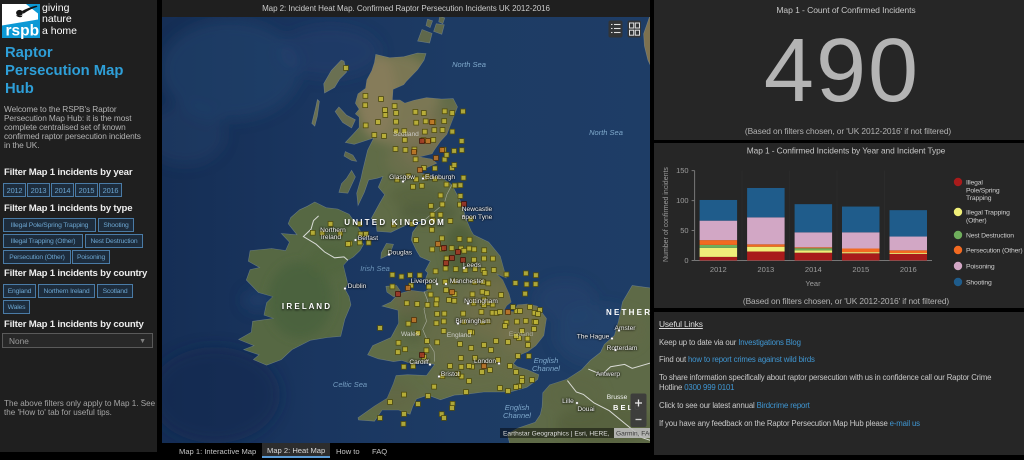 This screenshot has width=1024, height=460. I want to click on svg-text: 2013, so click(765, 269).